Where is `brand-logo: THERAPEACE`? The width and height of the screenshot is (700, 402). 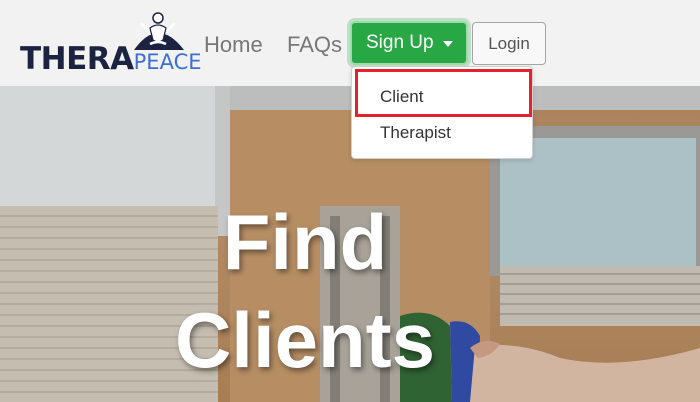
brand-logo: THERAPEACE is located at coordinates (110, 43).